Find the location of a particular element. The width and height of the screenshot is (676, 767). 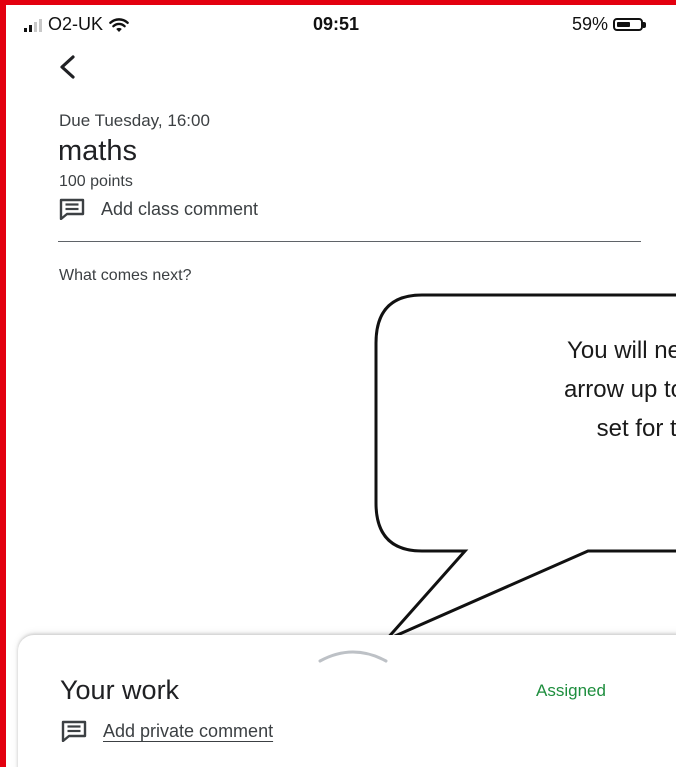

status-bar-left: O2-UK is located at coordinates (76, 24).